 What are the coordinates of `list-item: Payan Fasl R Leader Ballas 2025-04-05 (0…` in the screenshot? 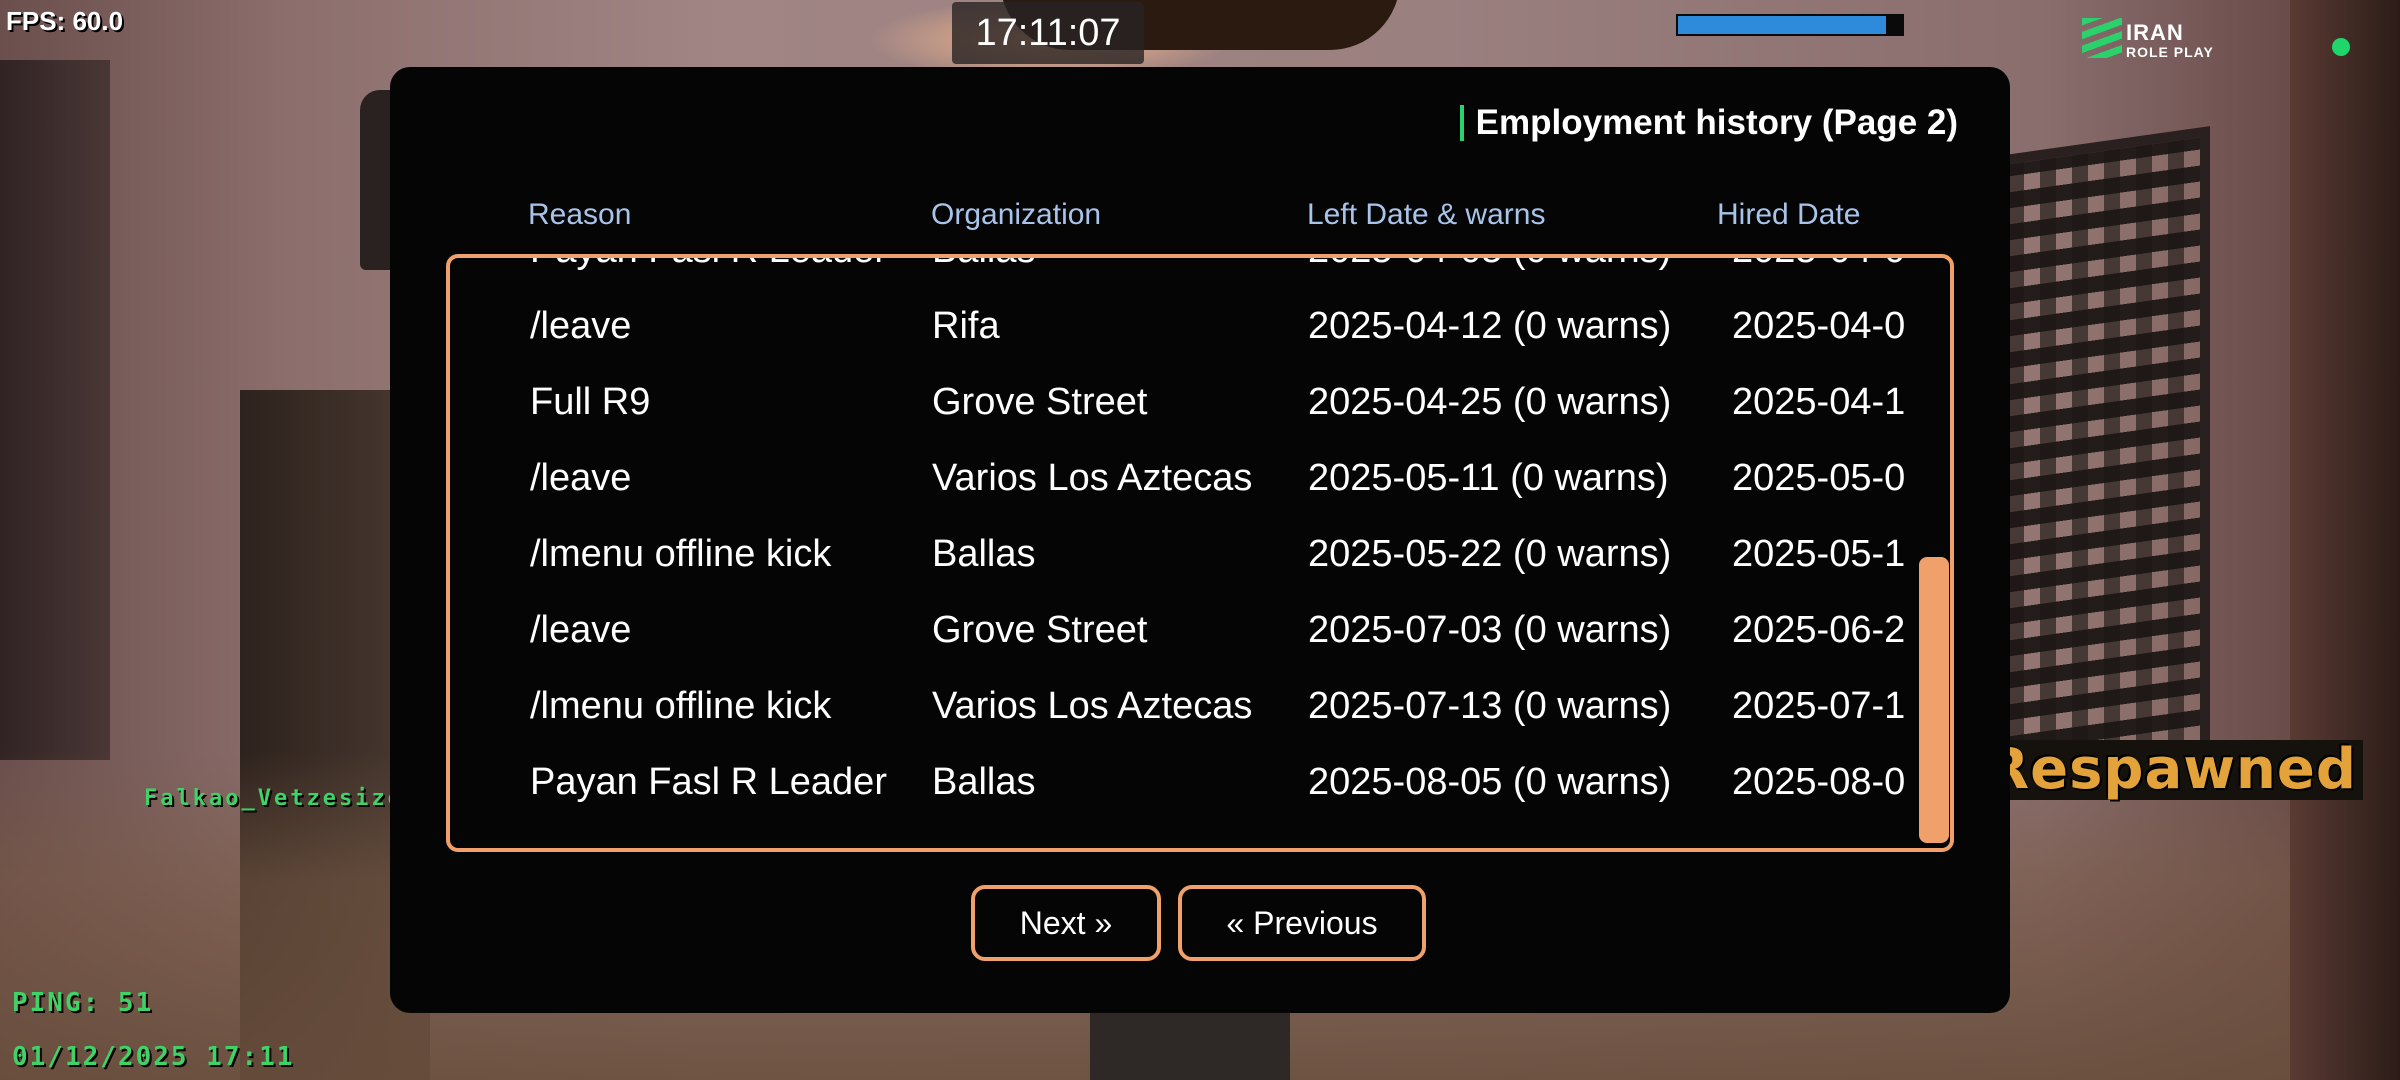 It's located at (1200, 273).